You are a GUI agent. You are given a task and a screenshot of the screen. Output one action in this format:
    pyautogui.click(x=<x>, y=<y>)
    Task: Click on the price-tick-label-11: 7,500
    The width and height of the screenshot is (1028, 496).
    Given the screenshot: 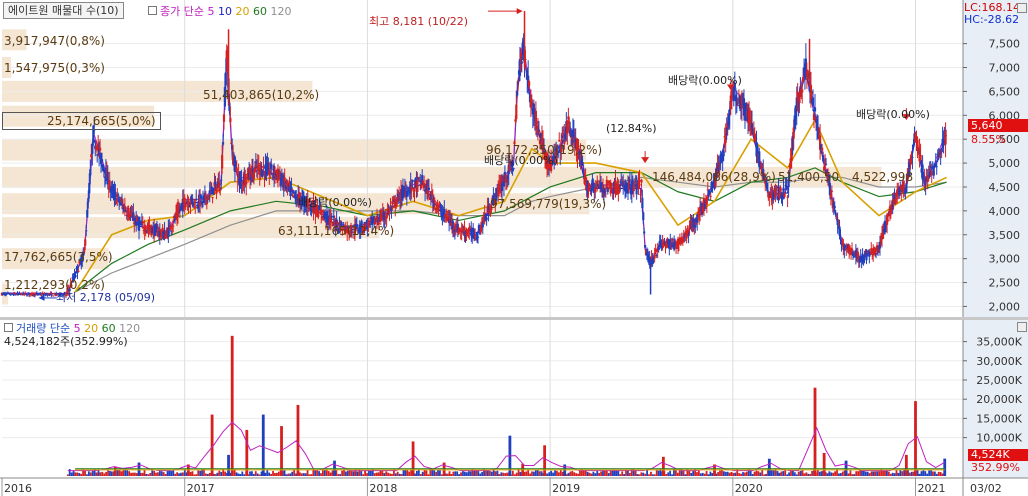 What is the action you would take?
    pyautogui.click(x=1005, y=44)
    